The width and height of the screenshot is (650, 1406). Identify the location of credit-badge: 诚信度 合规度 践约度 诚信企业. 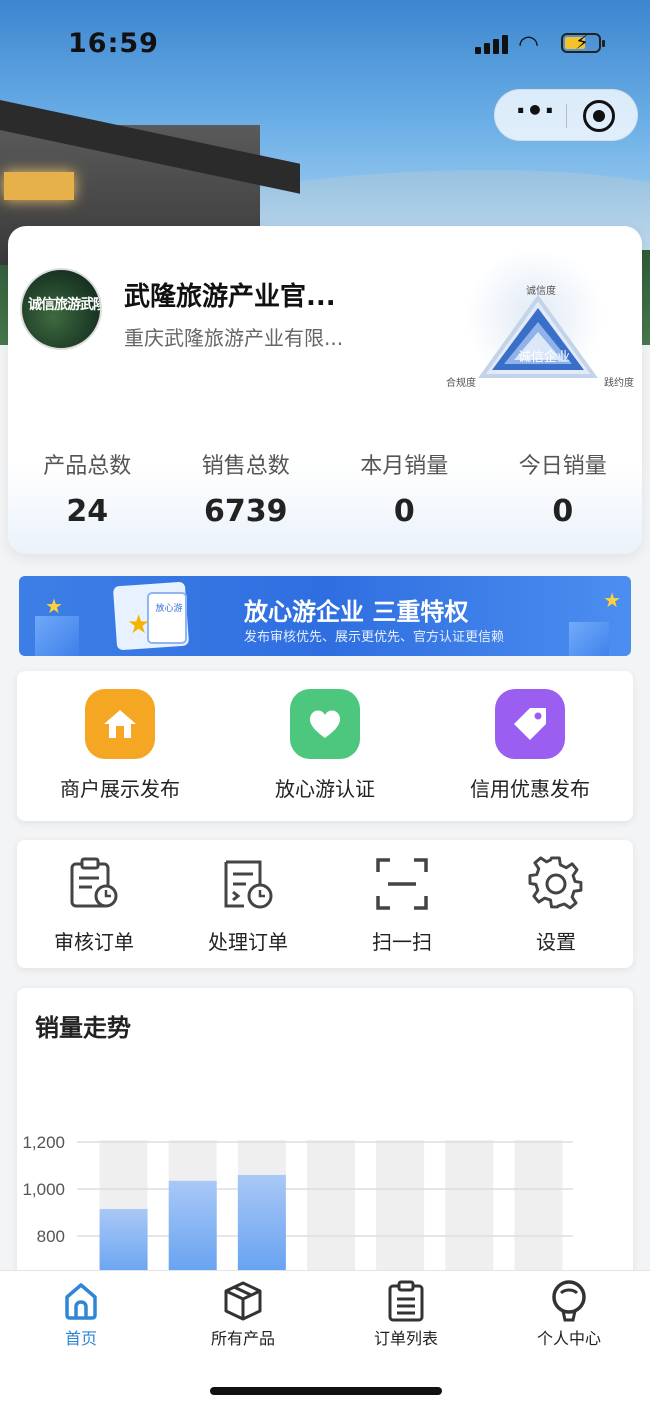
(538, 320).